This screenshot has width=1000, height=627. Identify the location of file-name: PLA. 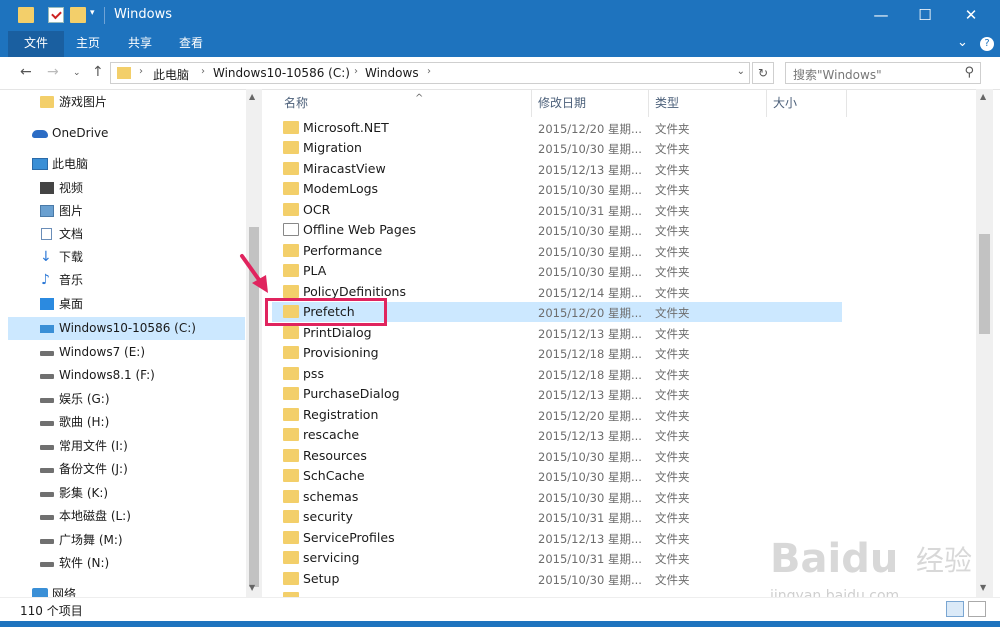
(315, 270).